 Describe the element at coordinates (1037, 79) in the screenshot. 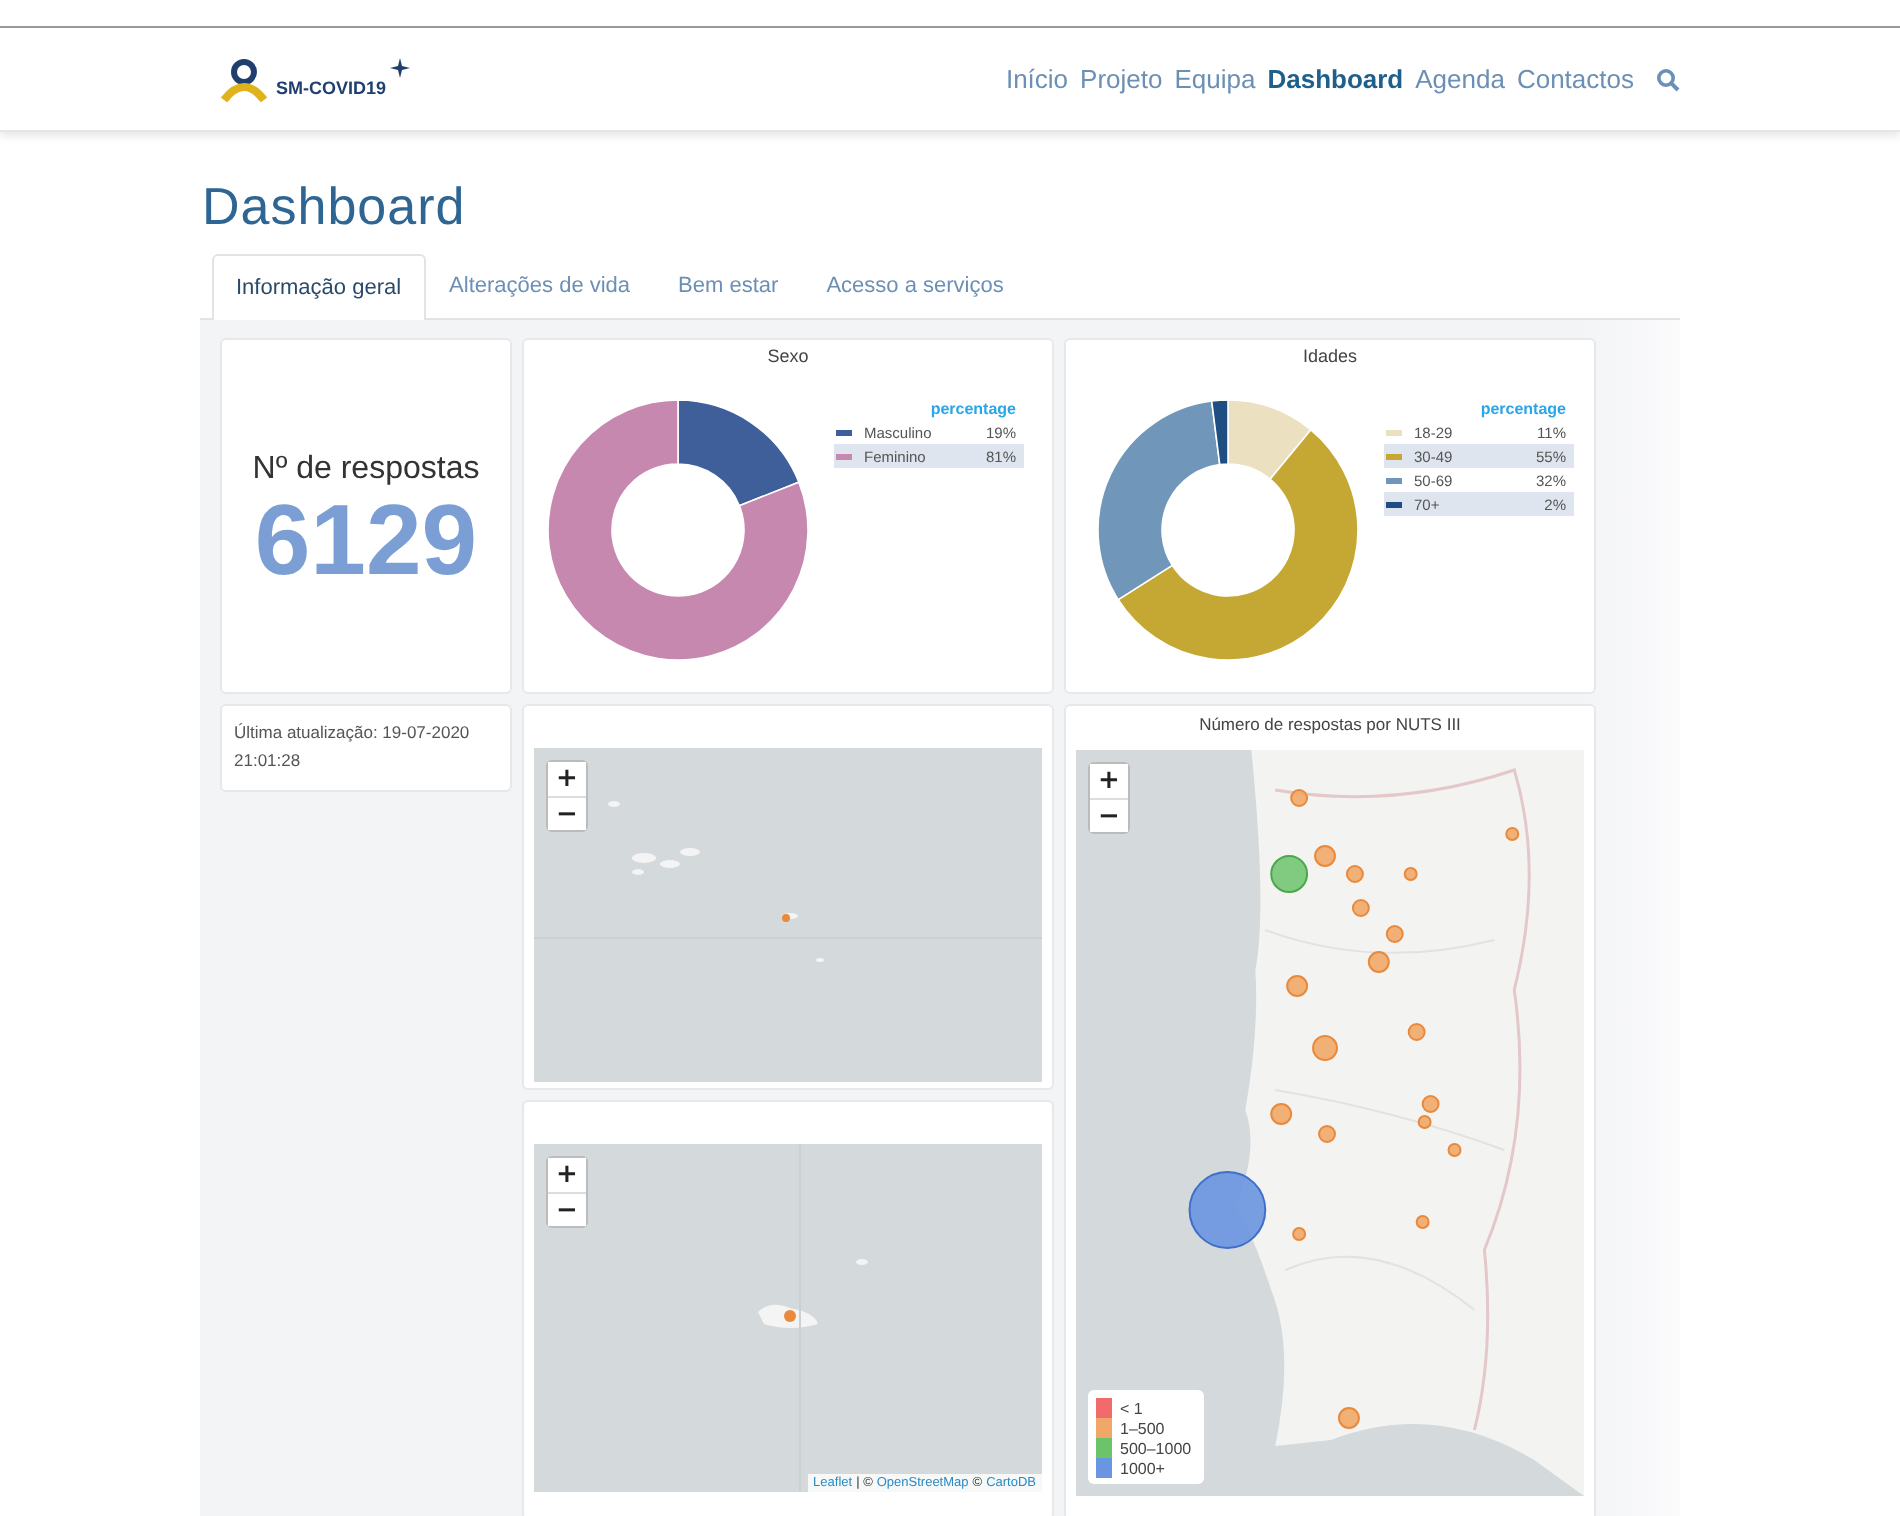

I see `nav-link: Início` at that location.